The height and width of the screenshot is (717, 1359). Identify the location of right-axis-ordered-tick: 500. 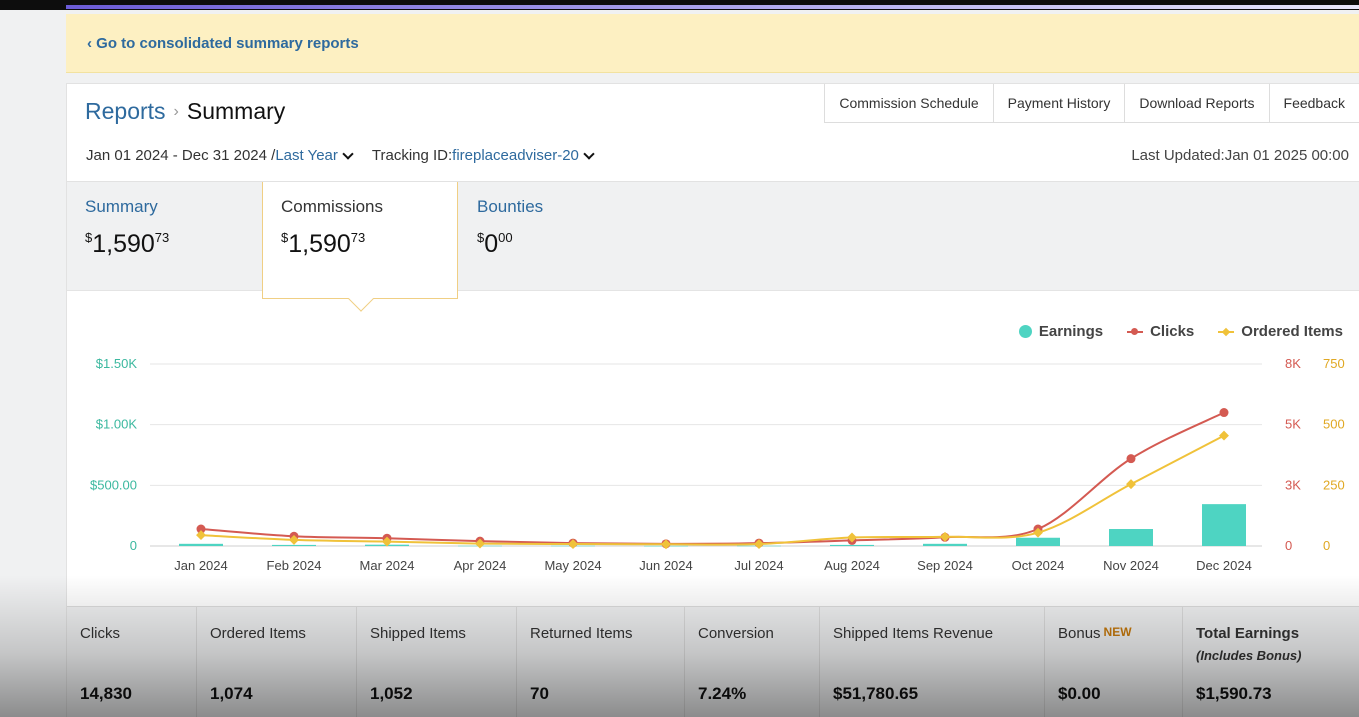
(1334, 424).